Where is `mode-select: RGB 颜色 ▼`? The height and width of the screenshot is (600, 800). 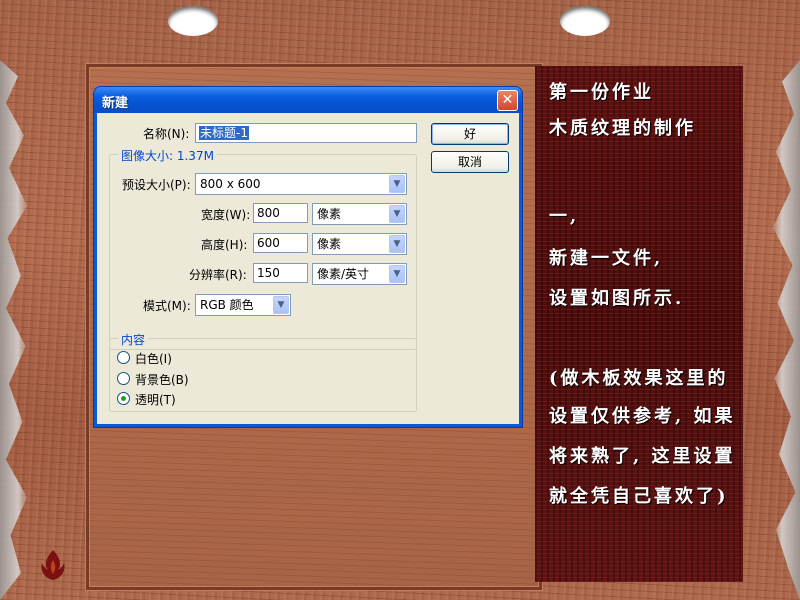
mode-select: RGB 颜色 ▼ is located at coordinates (243, 305).